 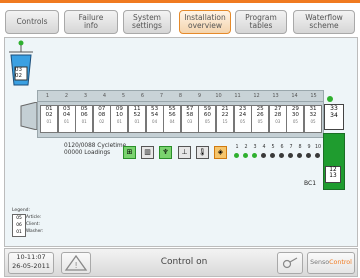 What do you see at coordinates (180, 1) in the screenshot?
I see `brand-accent-bar` at bounding box center [180, 1].